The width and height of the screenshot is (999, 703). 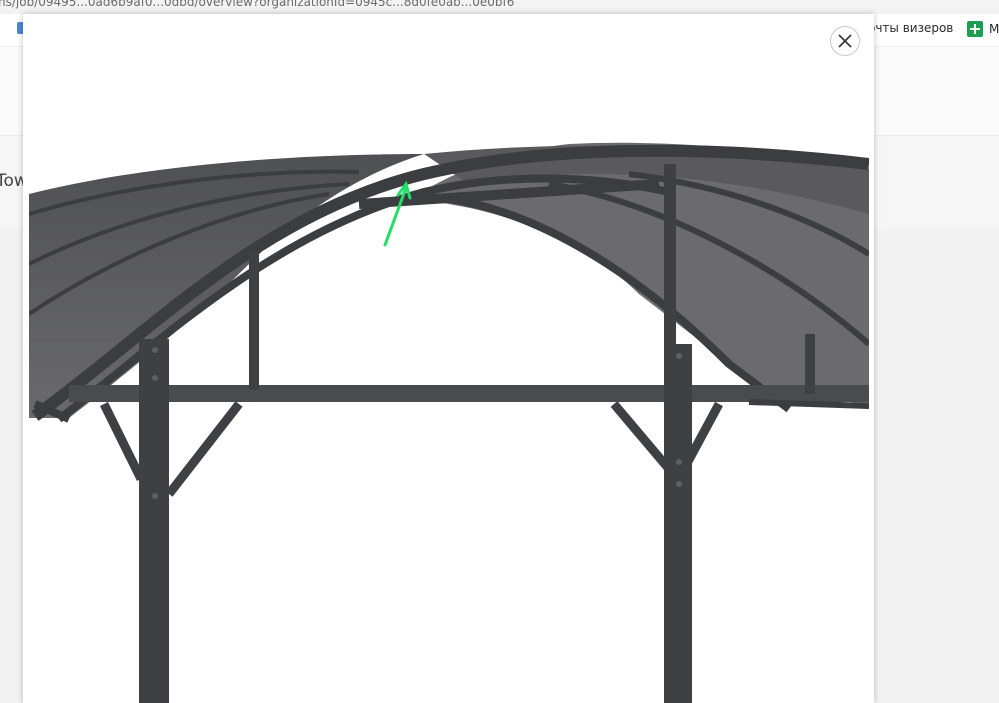 I want to click on close-button, so click(x=845, y=41).